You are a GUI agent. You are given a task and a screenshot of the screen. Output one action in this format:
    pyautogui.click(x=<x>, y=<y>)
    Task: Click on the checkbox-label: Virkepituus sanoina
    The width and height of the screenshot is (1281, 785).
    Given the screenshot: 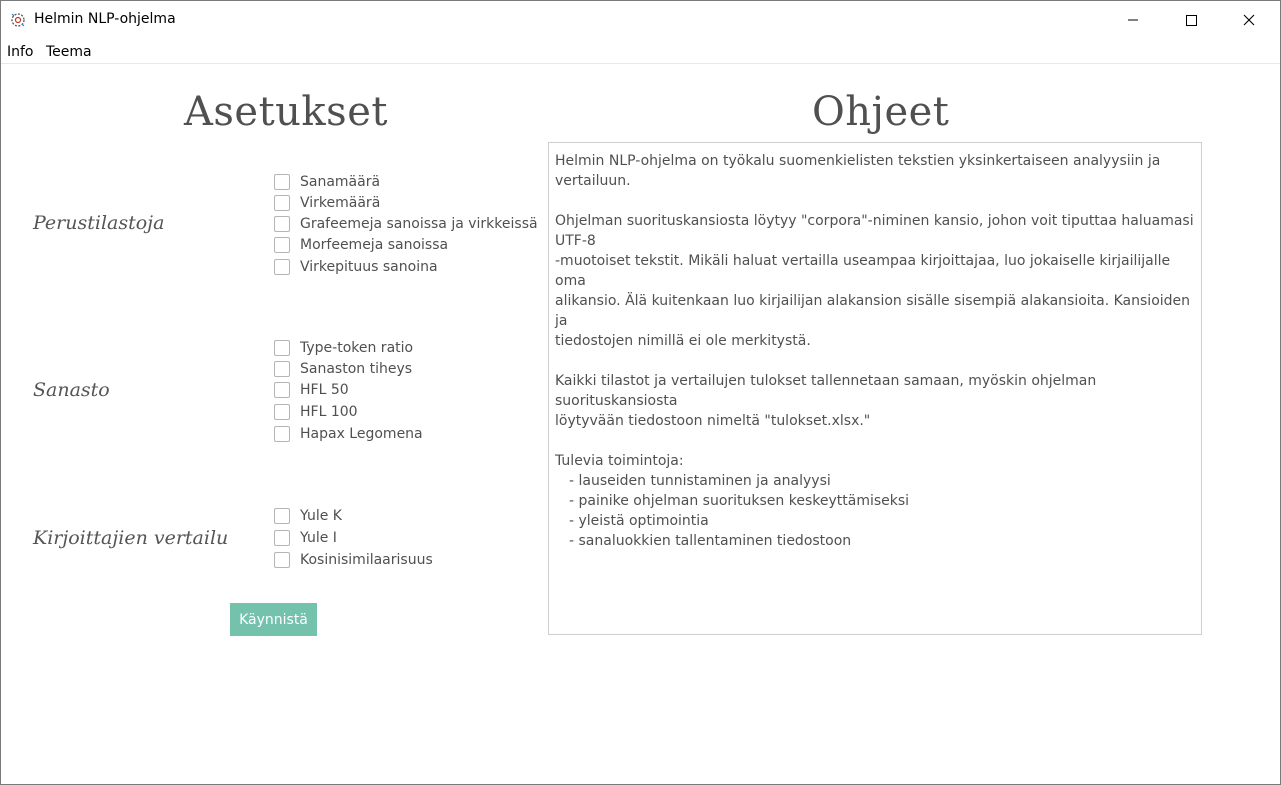 What is the action you would take?
    pyautogui.click(x=369, y=267)
    